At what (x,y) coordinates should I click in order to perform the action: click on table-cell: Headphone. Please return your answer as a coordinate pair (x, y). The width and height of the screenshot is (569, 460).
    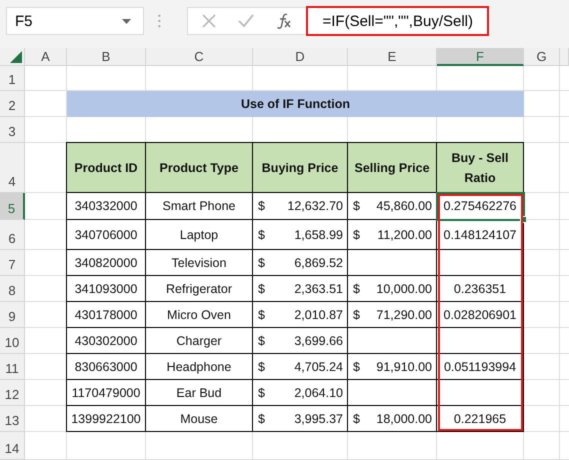
    Looking at the image, I should click on (199, 367).